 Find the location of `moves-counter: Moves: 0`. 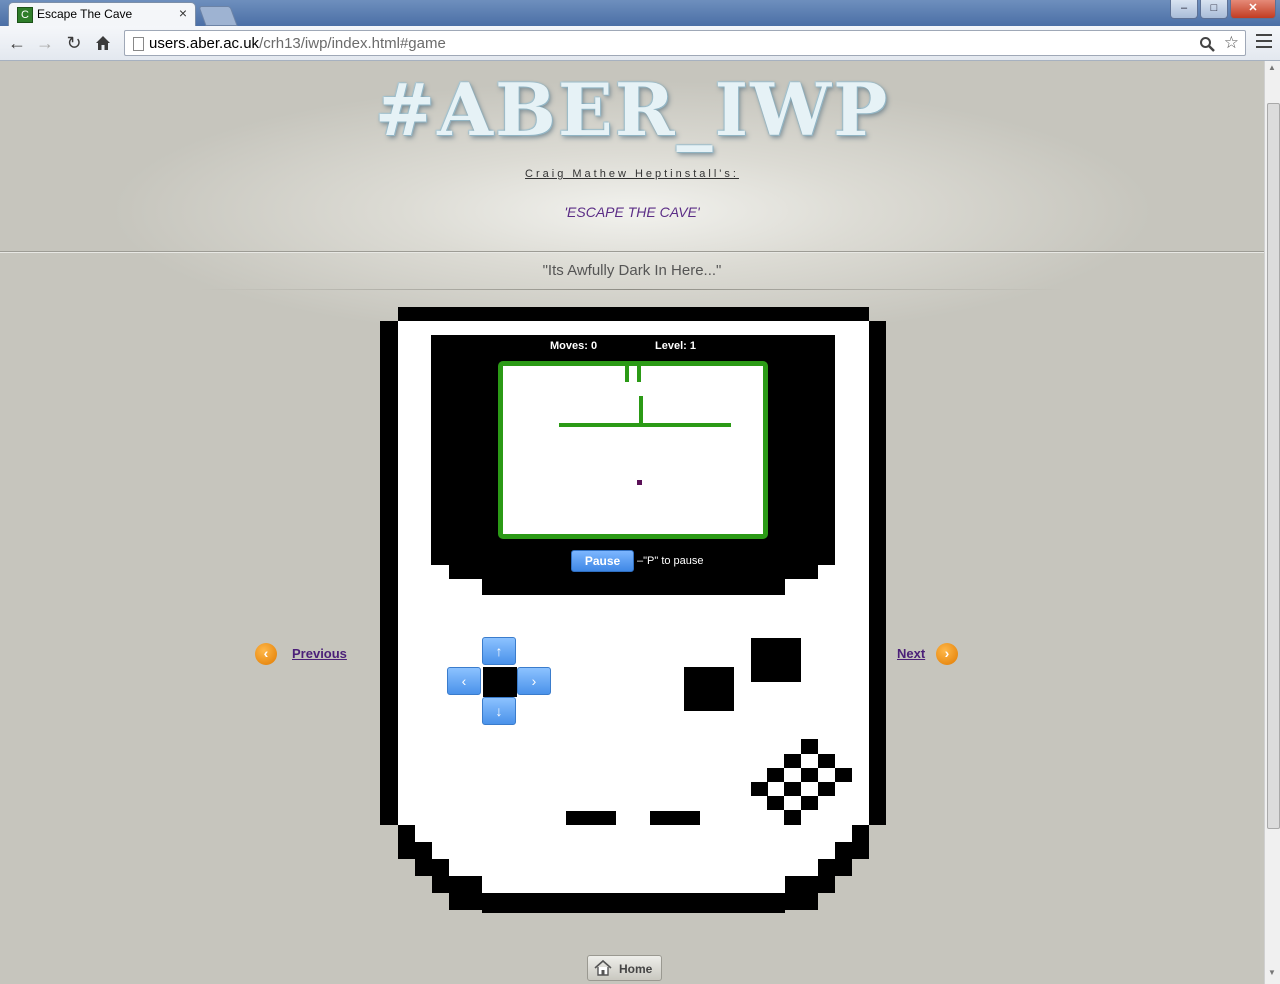

moves-counter: Moves: 0 is located at coordinates (574, 346).